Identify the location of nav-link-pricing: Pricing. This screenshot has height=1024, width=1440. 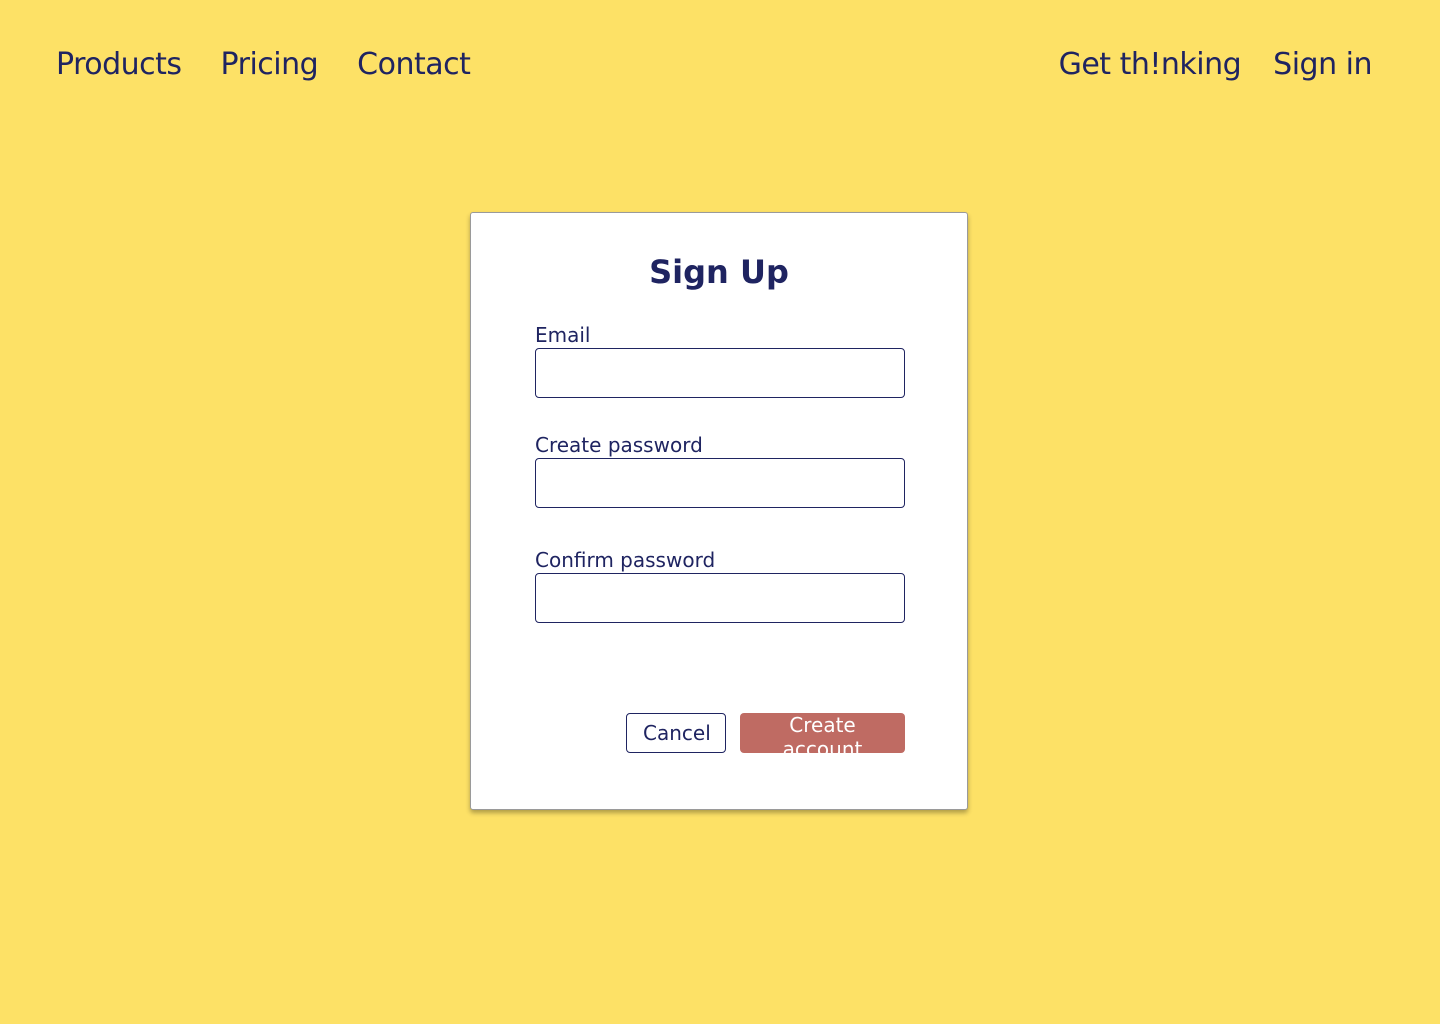
(270, 65).